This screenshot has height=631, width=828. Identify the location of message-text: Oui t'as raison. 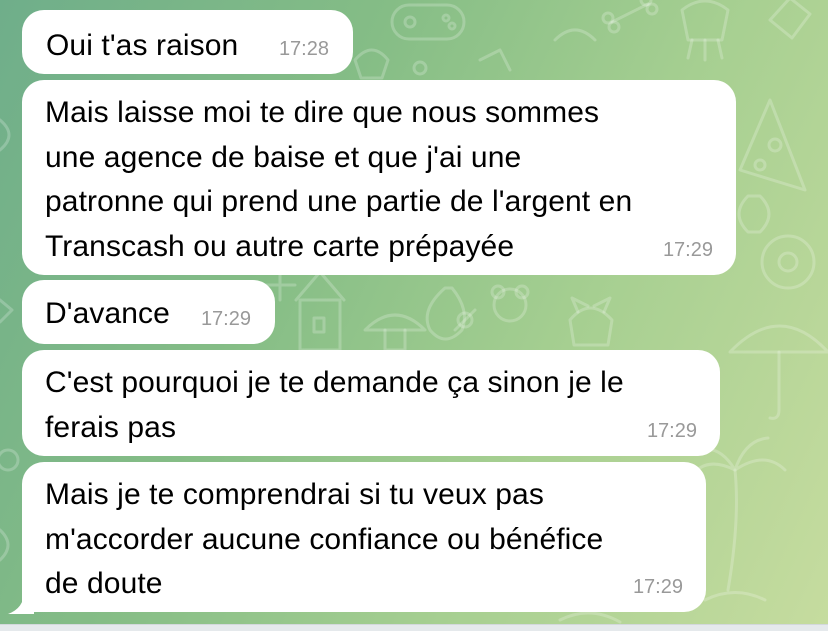
(142, 45).